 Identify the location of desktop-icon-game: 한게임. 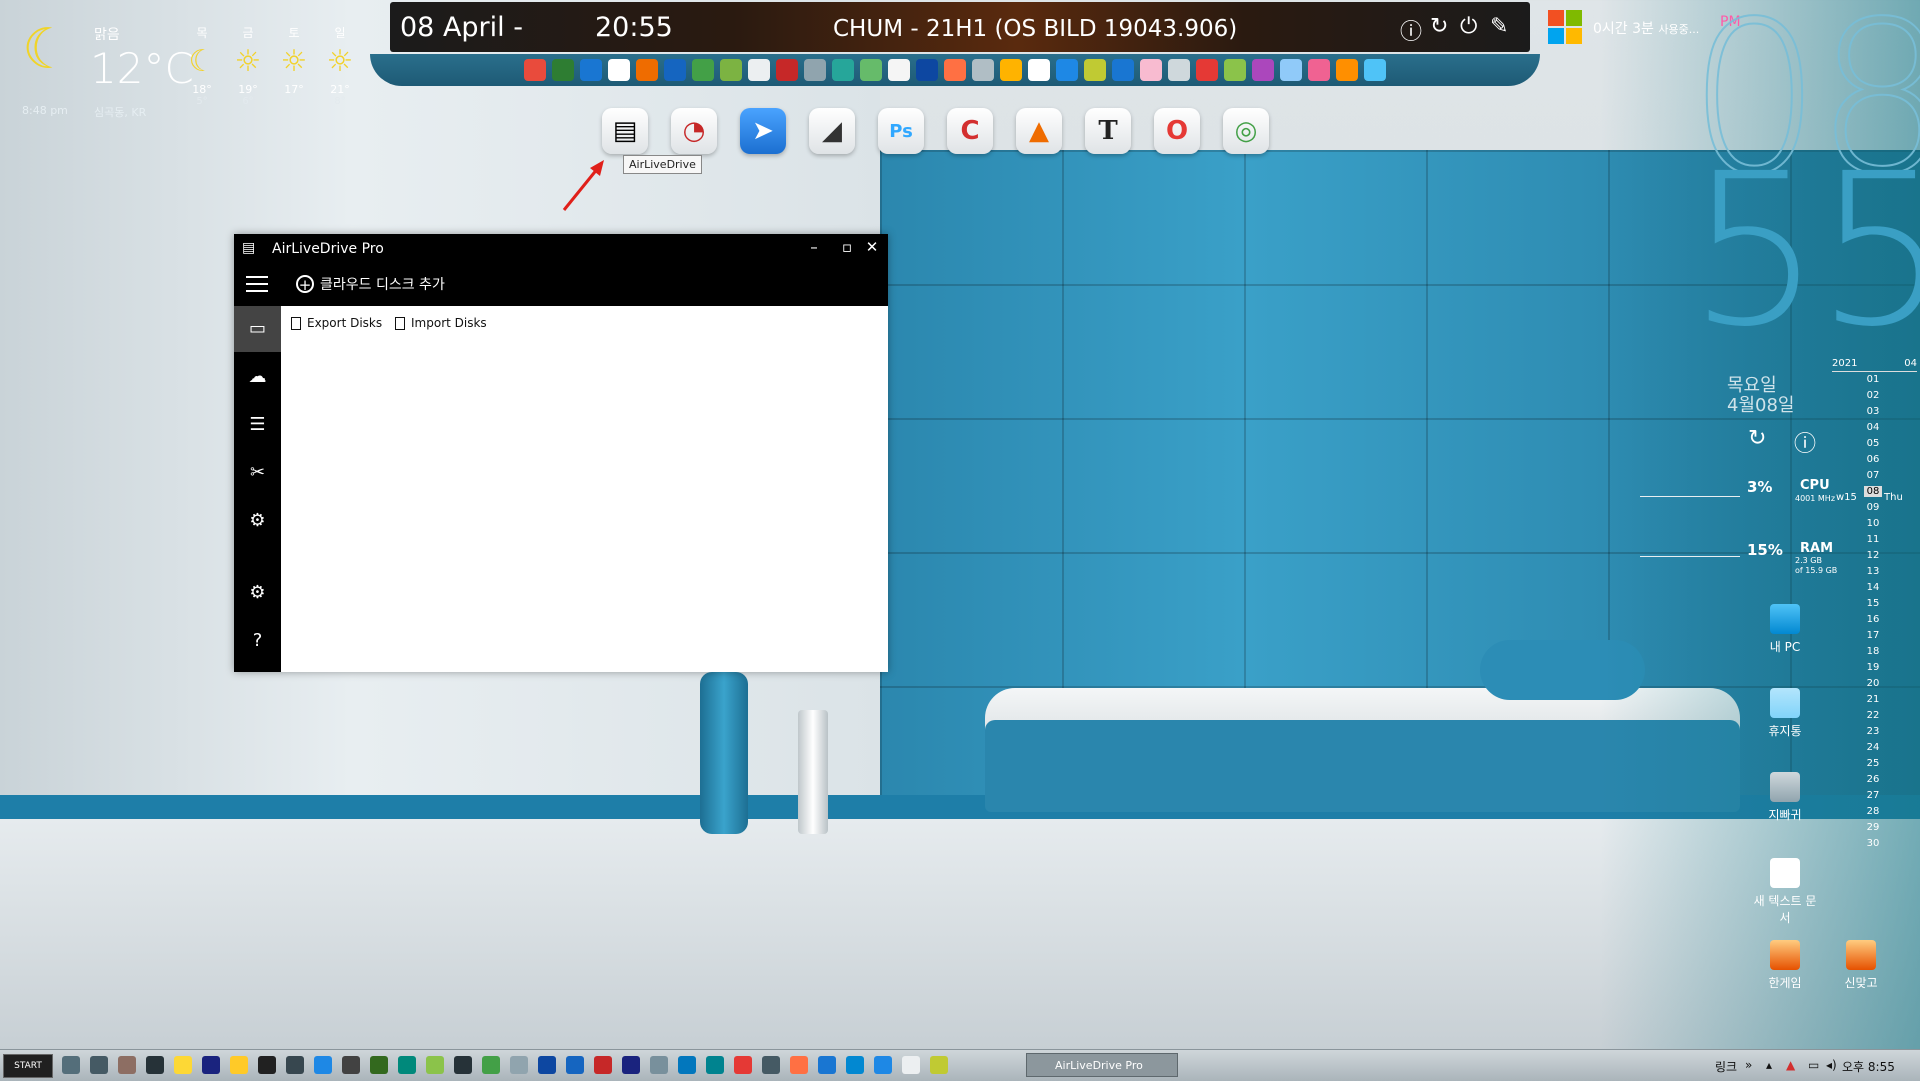
(1785, 965).